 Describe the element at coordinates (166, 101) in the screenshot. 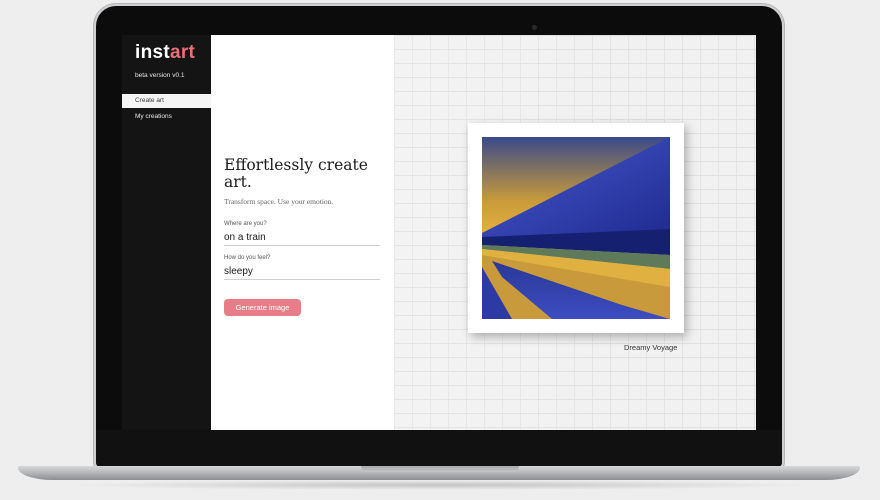

I see `sidebar-item-create-art: Create art` at that location.